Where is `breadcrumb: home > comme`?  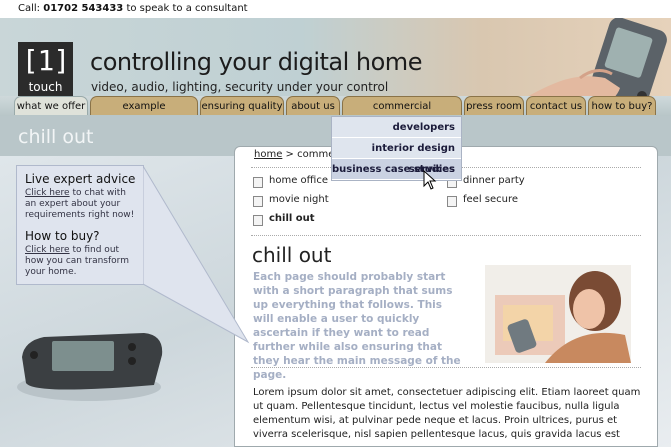 breadcrumb: home > comme is located at coordinates (294, 154).